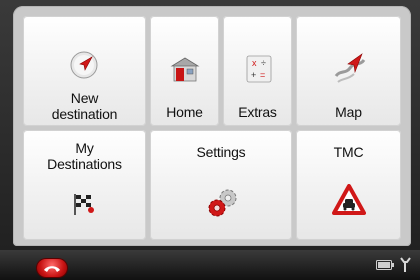 The width and height of the screenshot is (420, 280). I want to click on home-icon, so click(185, 69).